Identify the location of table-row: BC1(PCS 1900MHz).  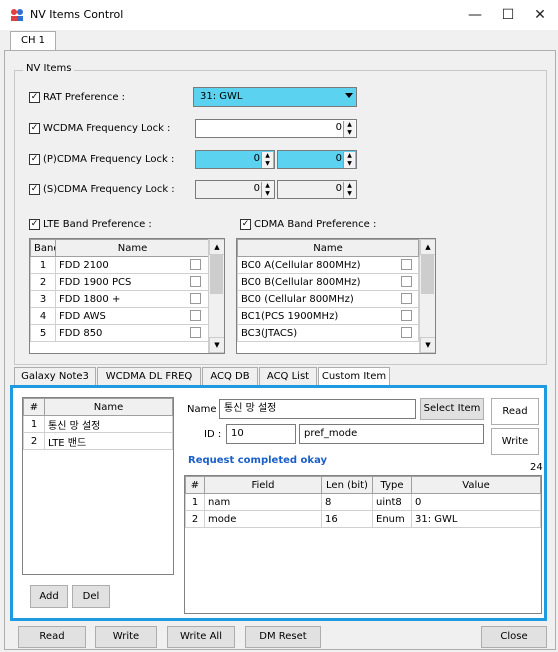
(328, 316).